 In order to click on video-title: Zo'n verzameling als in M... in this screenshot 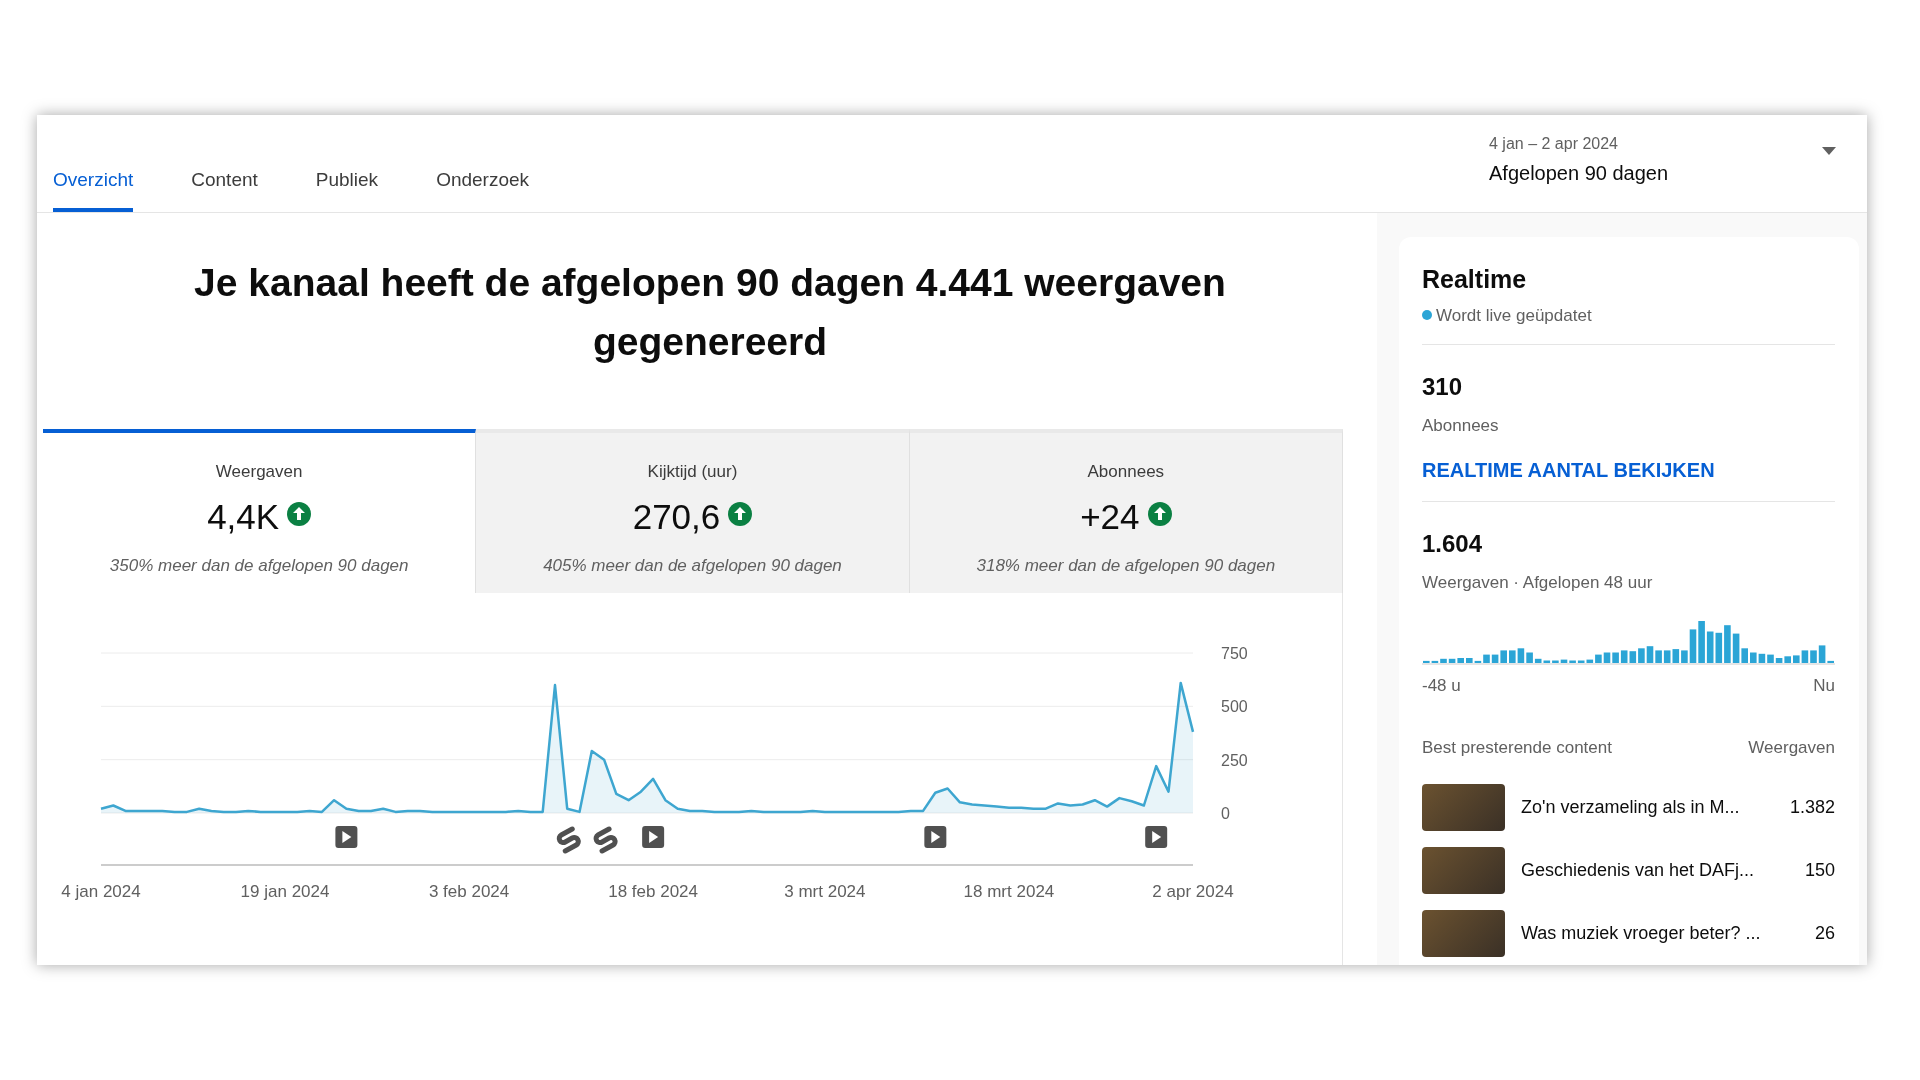, I will do `click(1655, 807)`.